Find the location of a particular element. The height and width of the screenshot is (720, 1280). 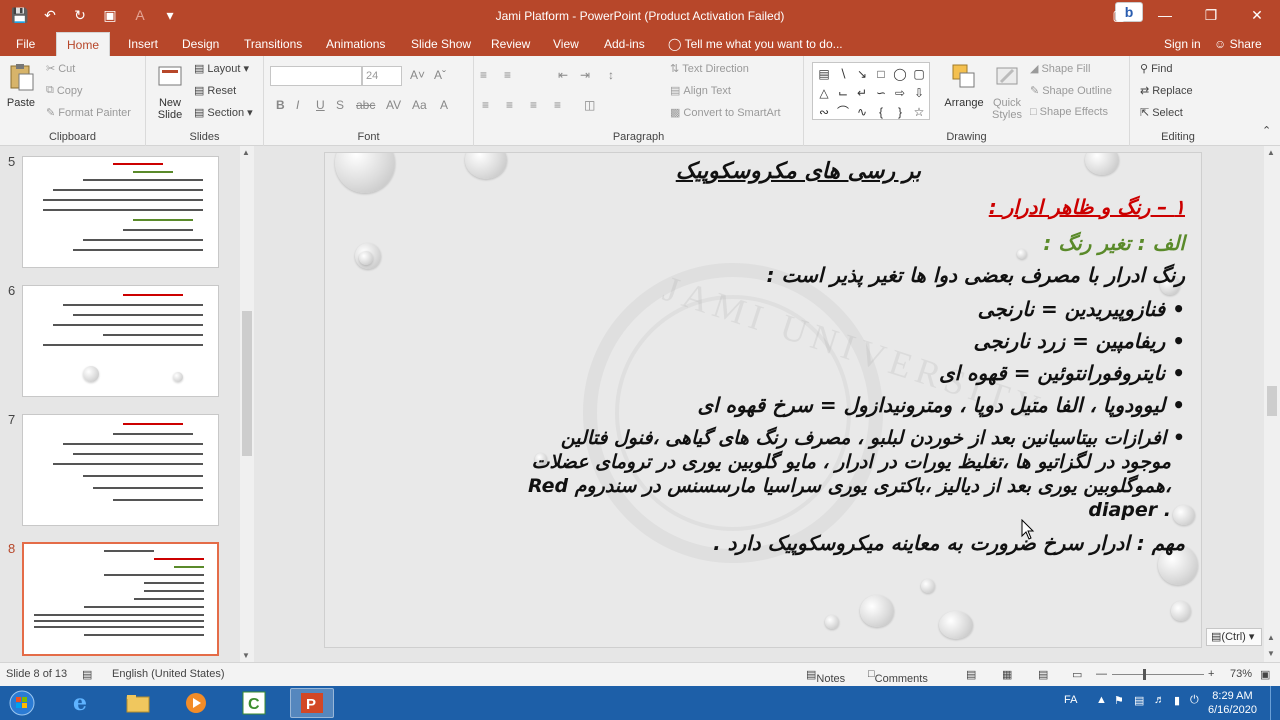

bold-icon: B is located at coordinates (280, 105).